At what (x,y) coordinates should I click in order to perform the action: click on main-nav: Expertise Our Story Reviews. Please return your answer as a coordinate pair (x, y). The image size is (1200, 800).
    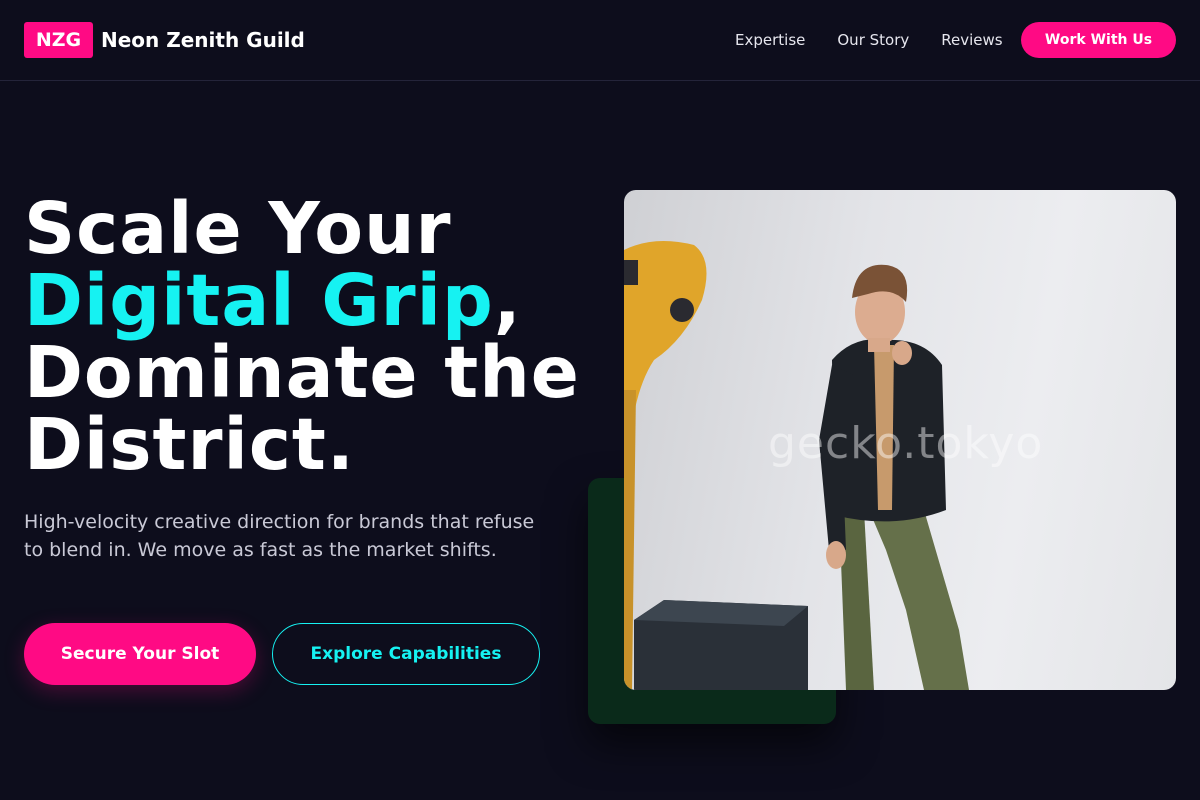
    Looking at the image, I should click on (885, 40).